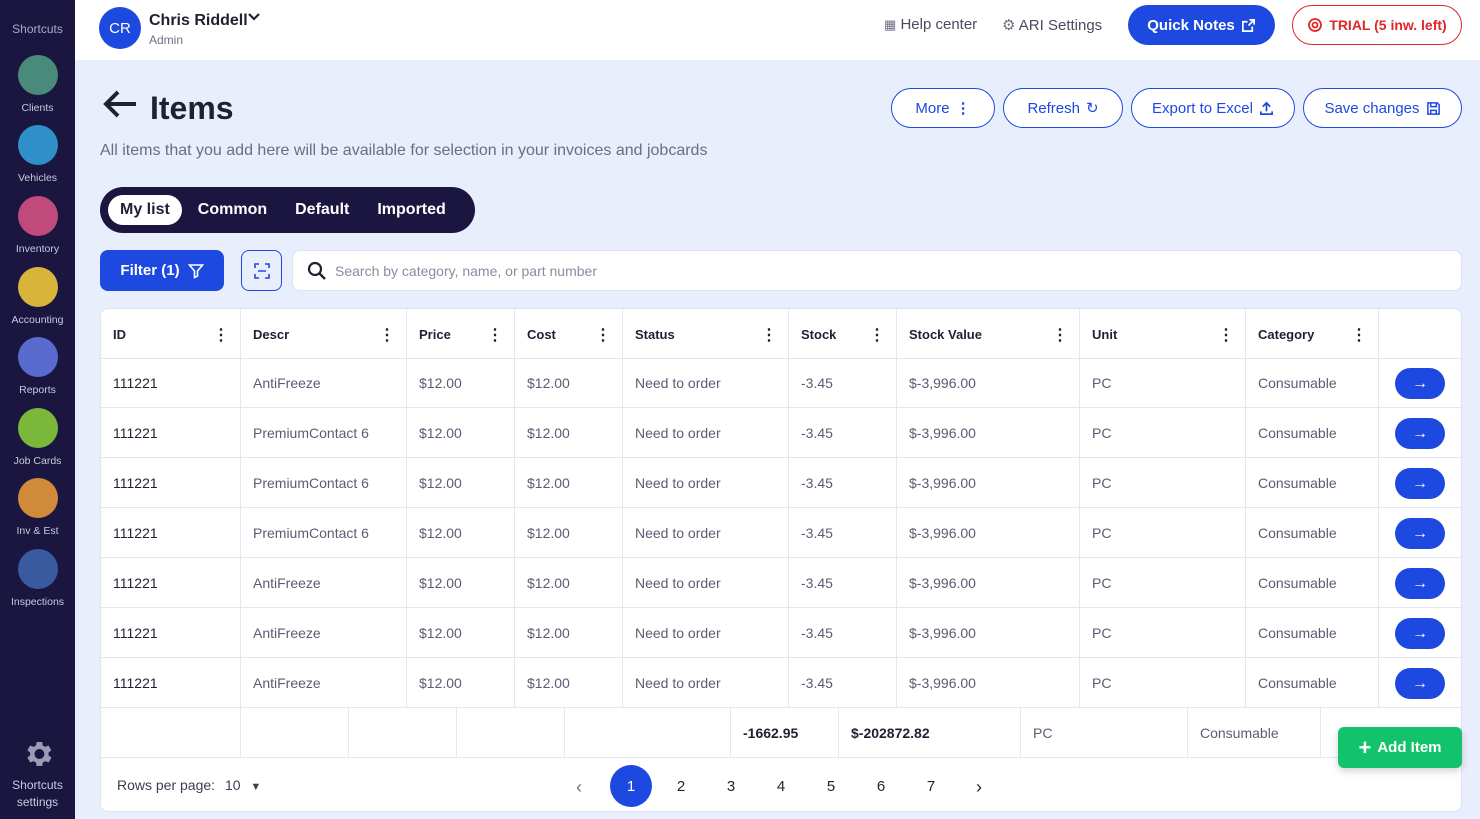 This screenshot has height=819, width=1480. Describe the element at coordinates (37, 531) in the screenshot. I see `sidebar-item-label: Inv & Est` at that location.